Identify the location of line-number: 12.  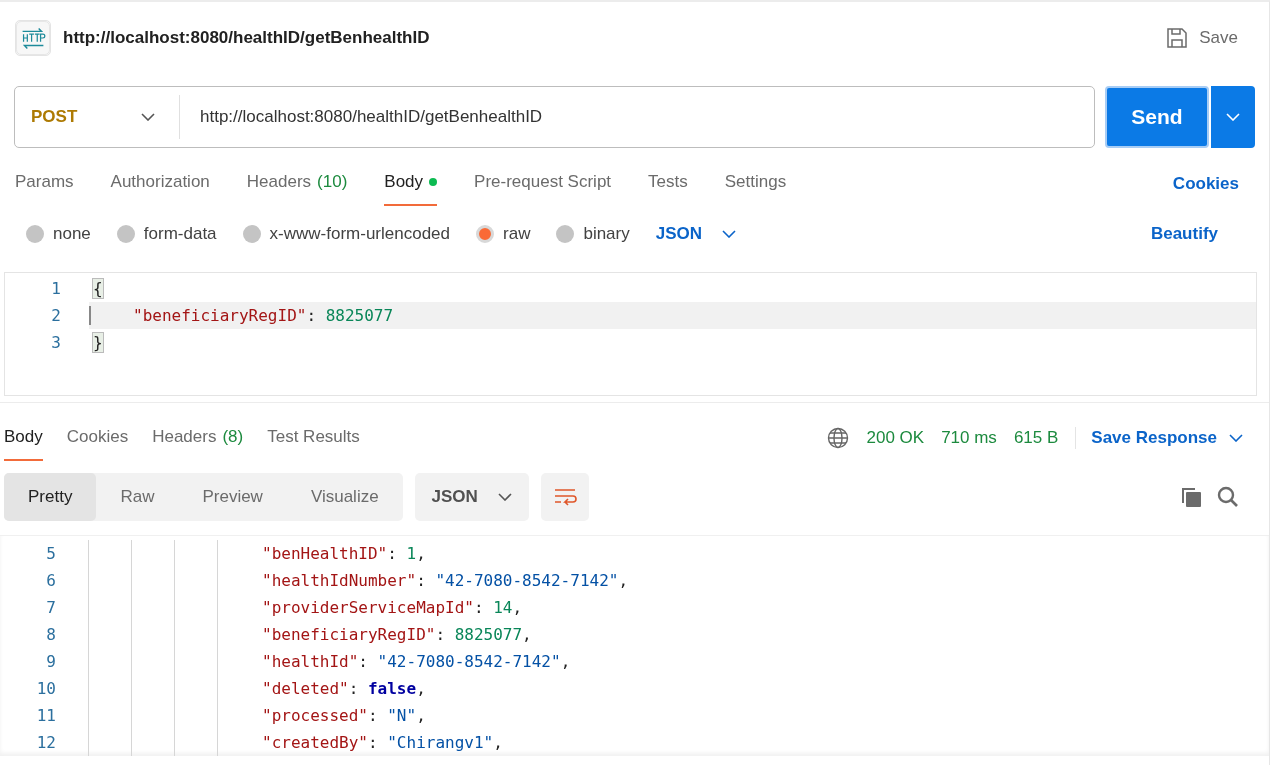
(45, 742).